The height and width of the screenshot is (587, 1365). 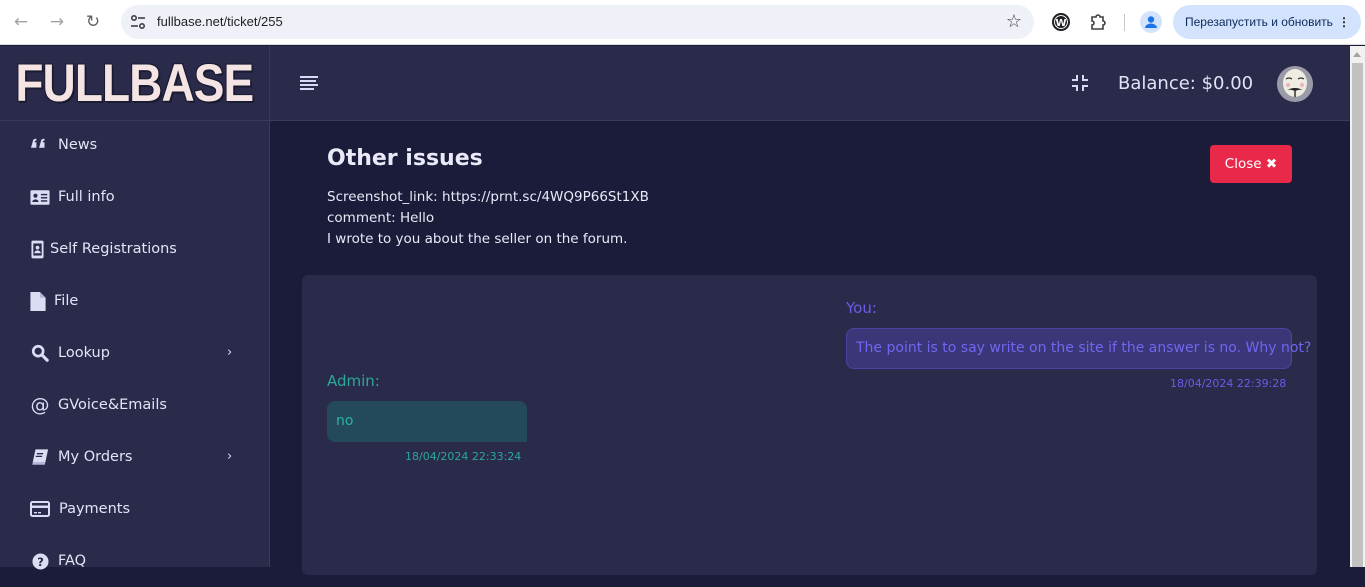 I want to click on arrow-right-icon: →, so click(x=57, y=22).